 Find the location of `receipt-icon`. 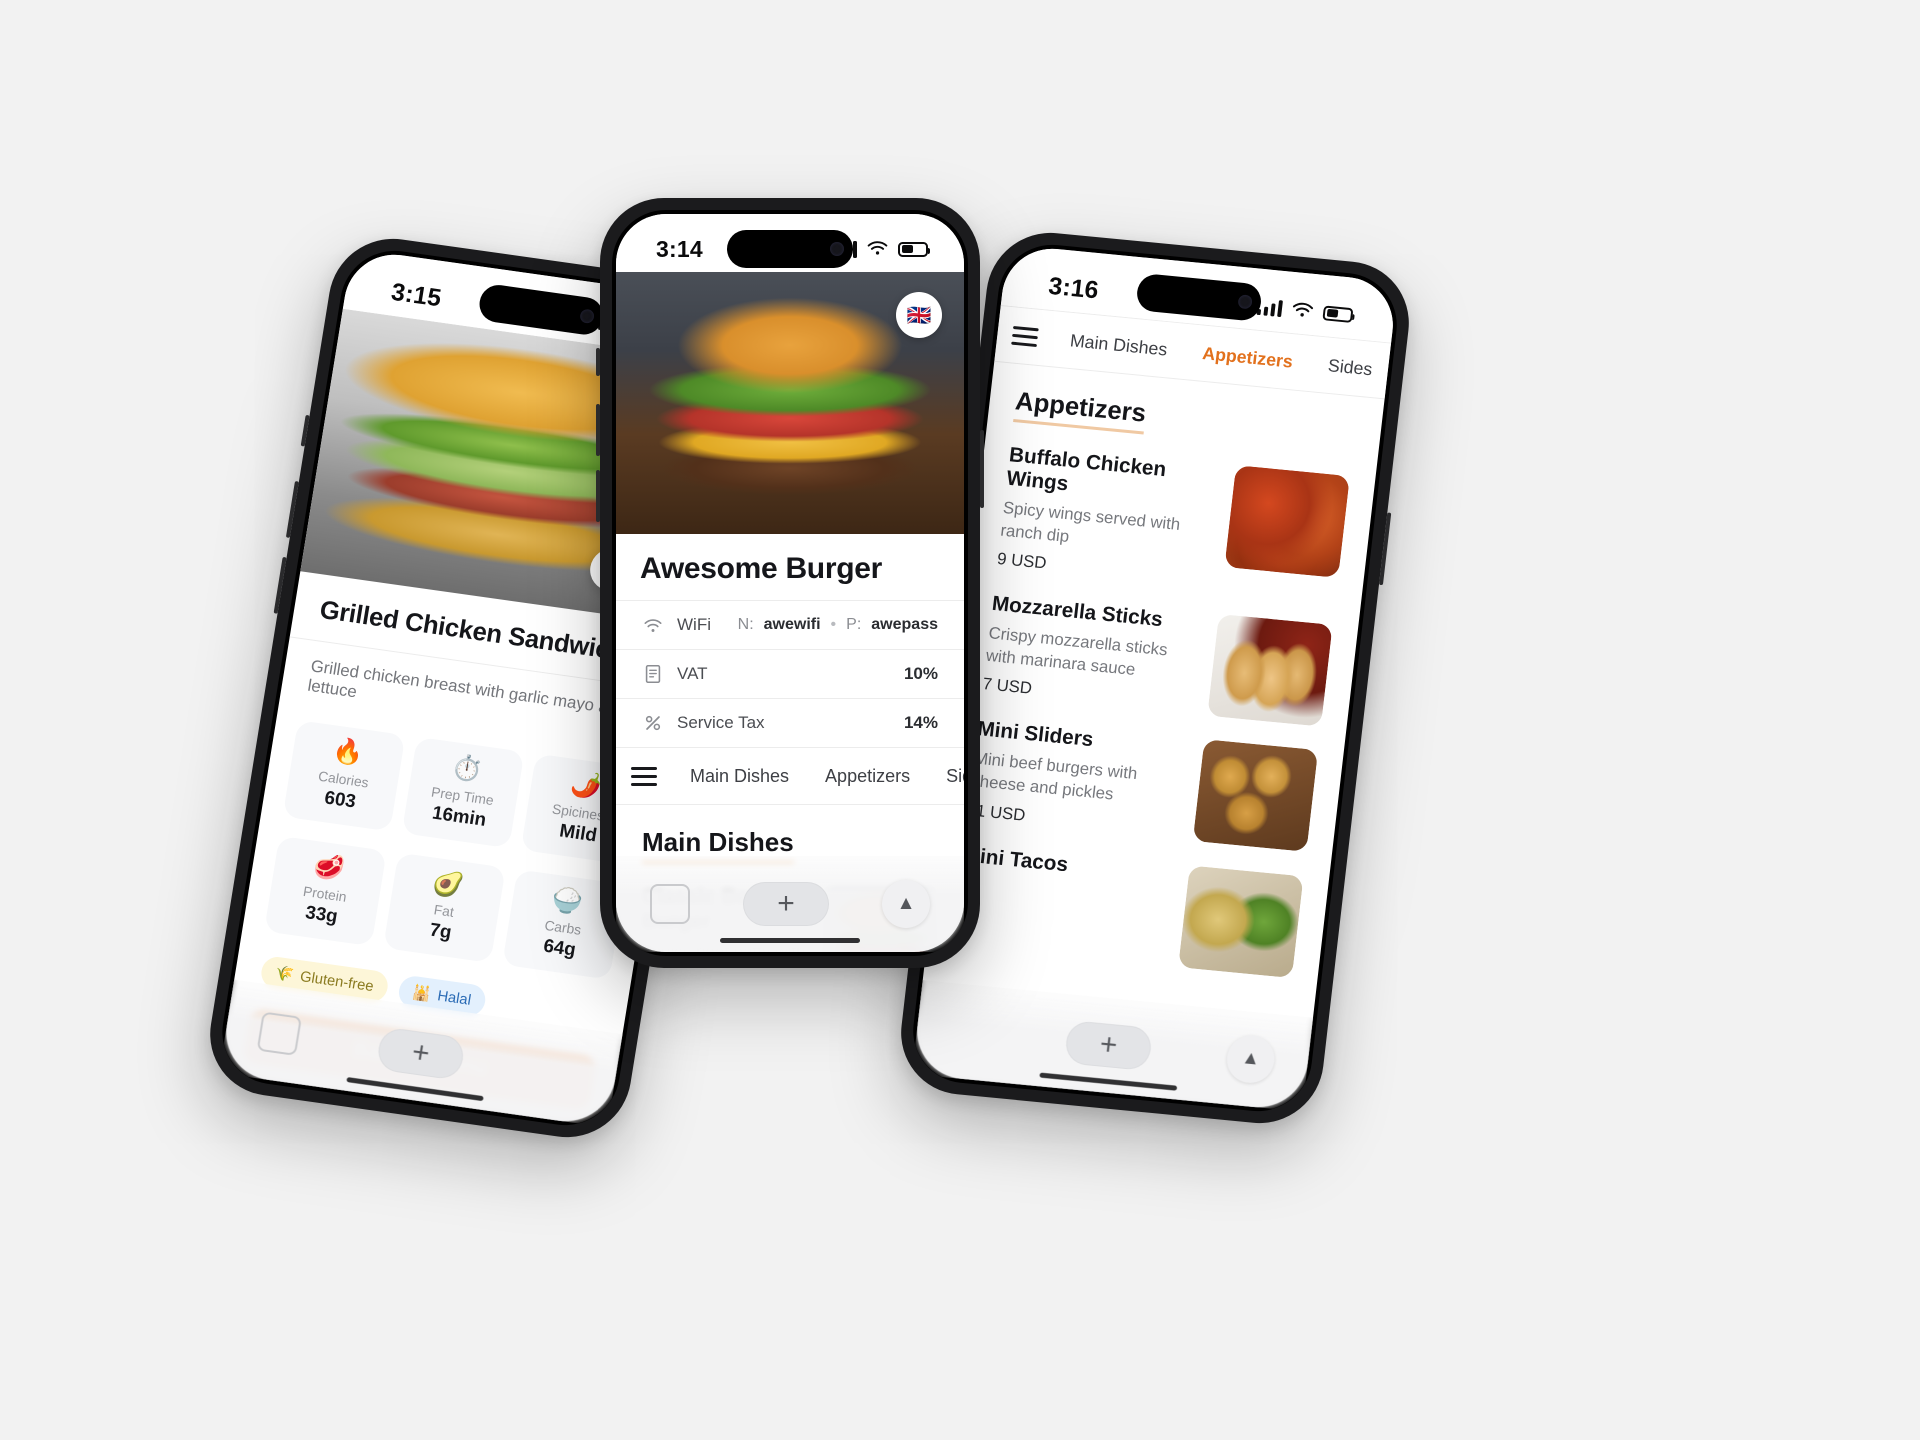

receipt-icon is located at coordinates (653, 674).